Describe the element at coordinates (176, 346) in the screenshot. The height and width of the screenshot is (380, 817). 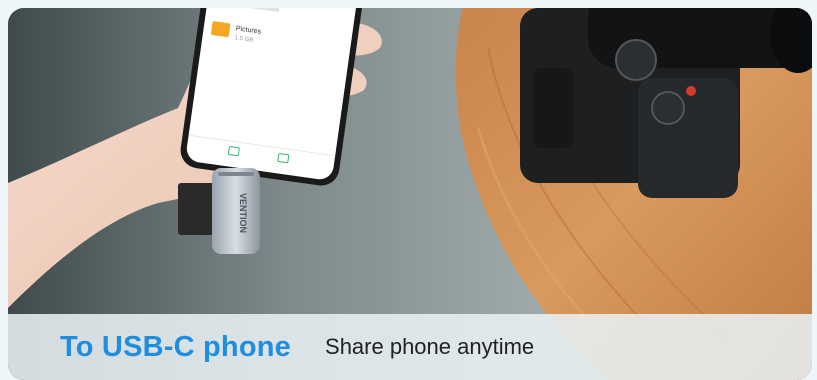
I see `caption-title: To USB-C phone` at that location.